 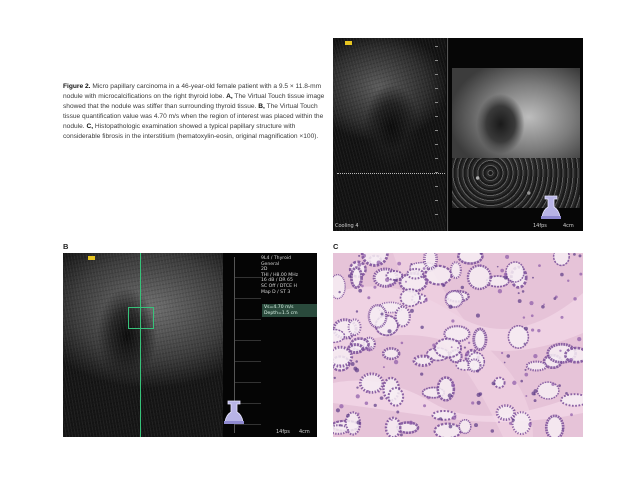 What do you see at coordinates (447, 134) in the screenshot?
I see `panel-divider` at bounding box center [447, 134].